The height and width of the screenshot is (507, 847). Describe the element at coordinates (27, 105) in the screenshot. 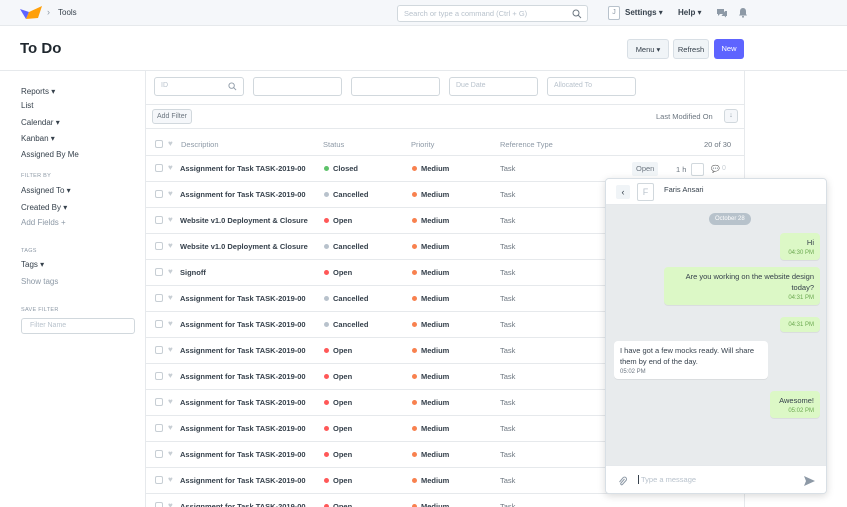

I see `sidebar-item-list: List` at that location.